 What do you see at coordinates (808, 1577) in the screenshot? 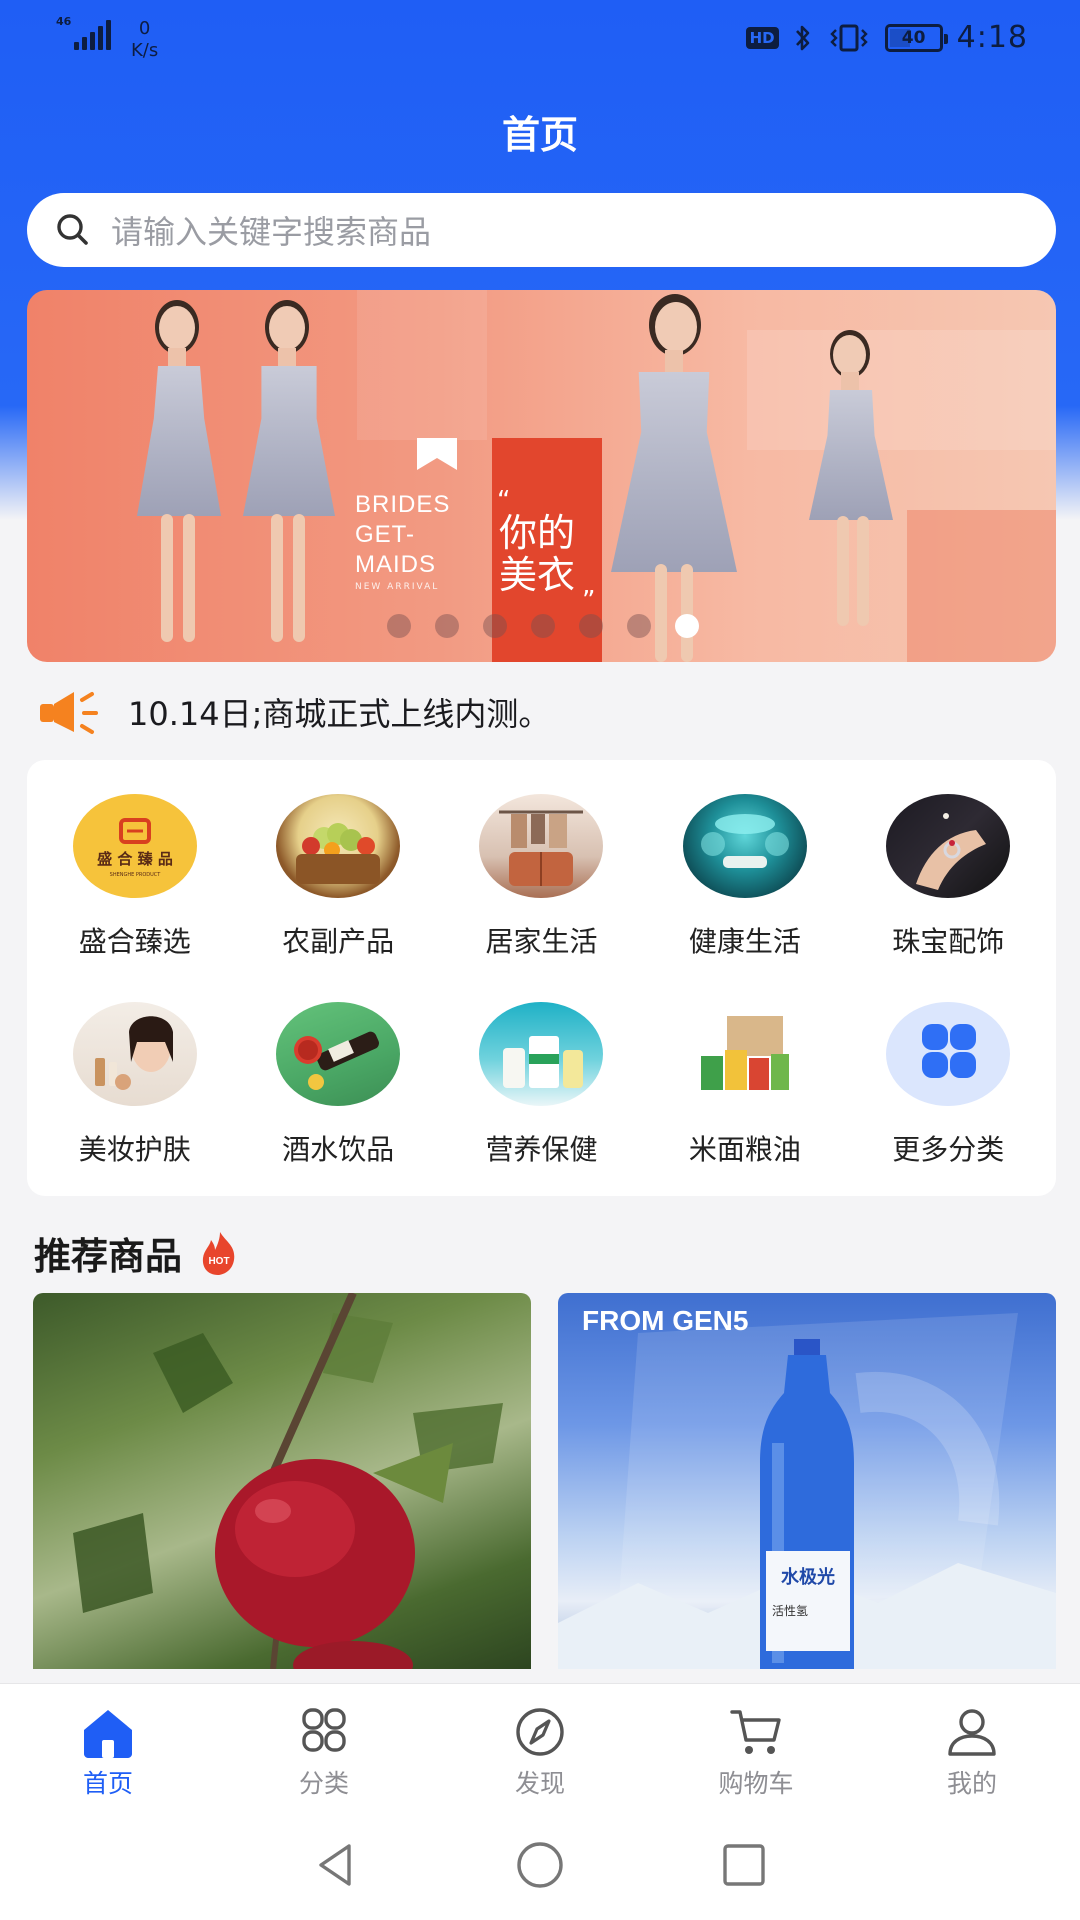
I see `bottle-label-brand: 水极光` at bounding box center [808, 1577].